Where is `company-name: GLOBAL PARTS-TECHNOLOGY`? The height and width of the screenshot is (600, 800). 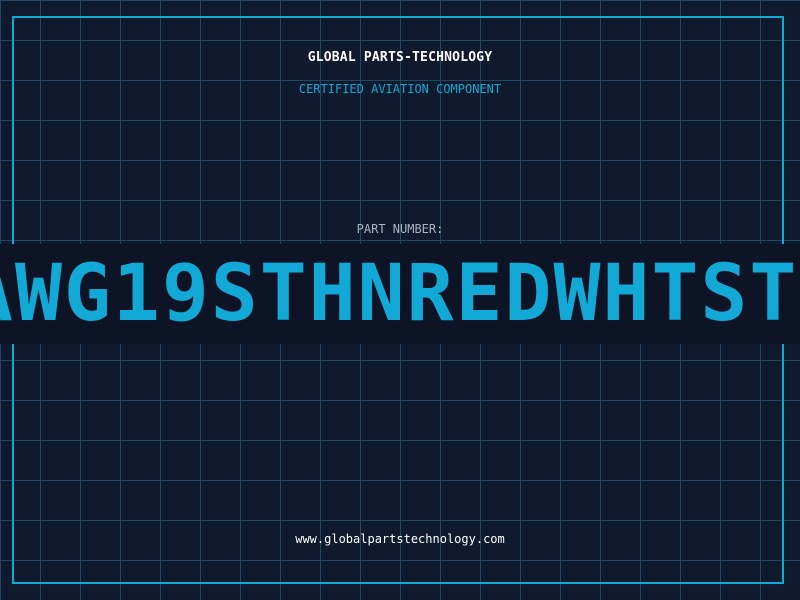 company-name: GLOBAL PARTS-TECHNOLOGY is located at coordinates (400, 57).